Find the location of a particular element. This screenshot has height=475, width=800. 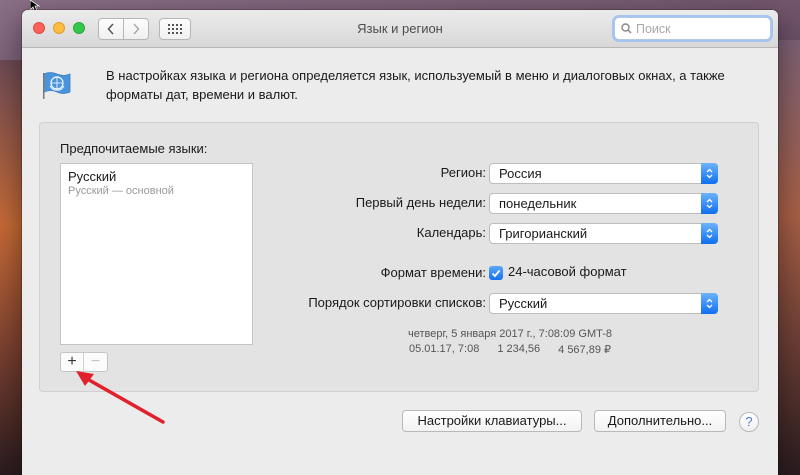

title-bar: Язык и регион Поиск is located at coordinates (400, 29).